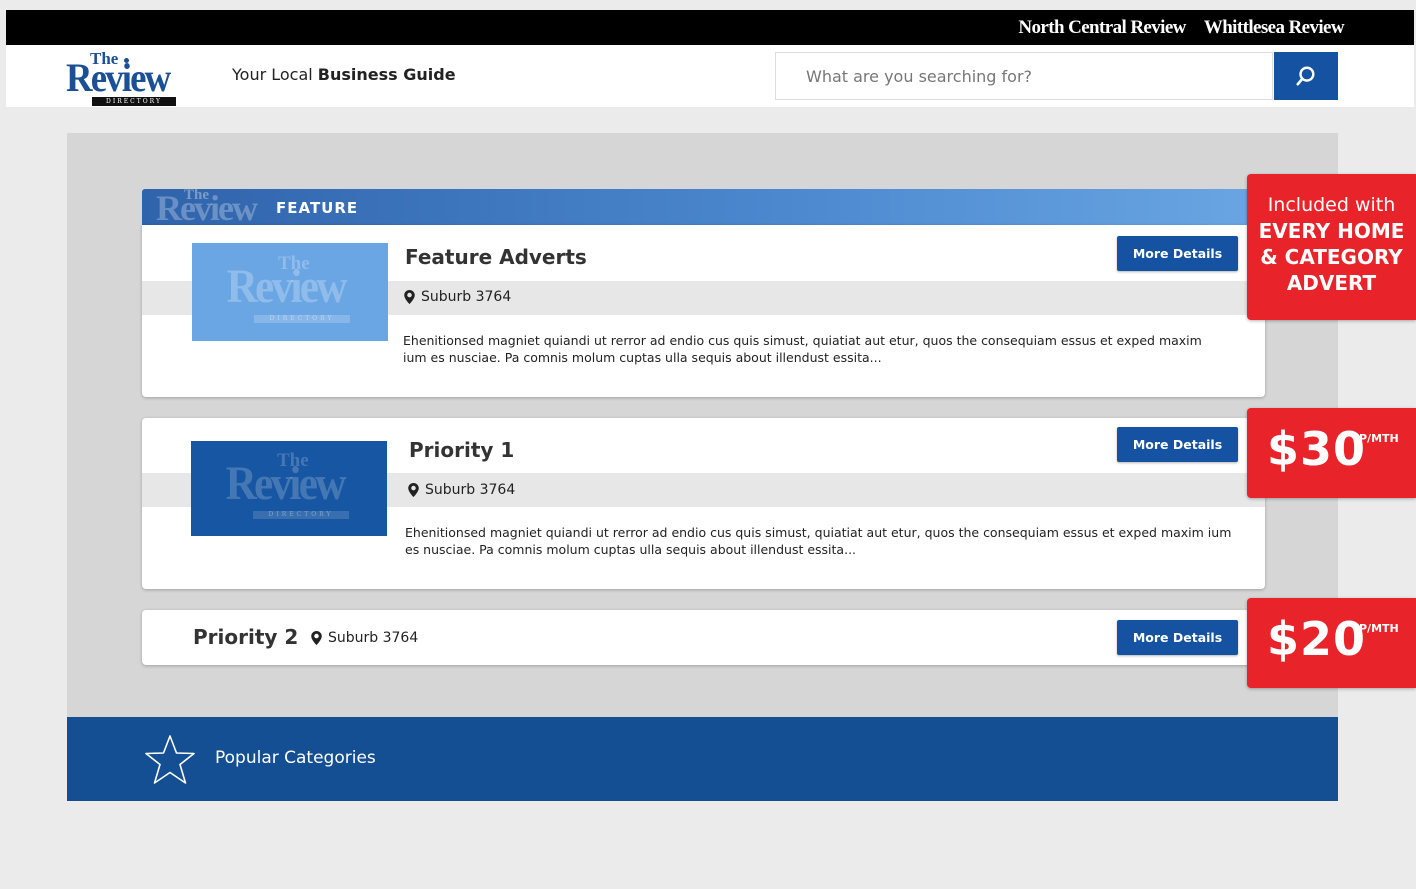 The width and height of the screenshot is (1416, 889). I want to click on price-value: $30, so click(1317, 449).